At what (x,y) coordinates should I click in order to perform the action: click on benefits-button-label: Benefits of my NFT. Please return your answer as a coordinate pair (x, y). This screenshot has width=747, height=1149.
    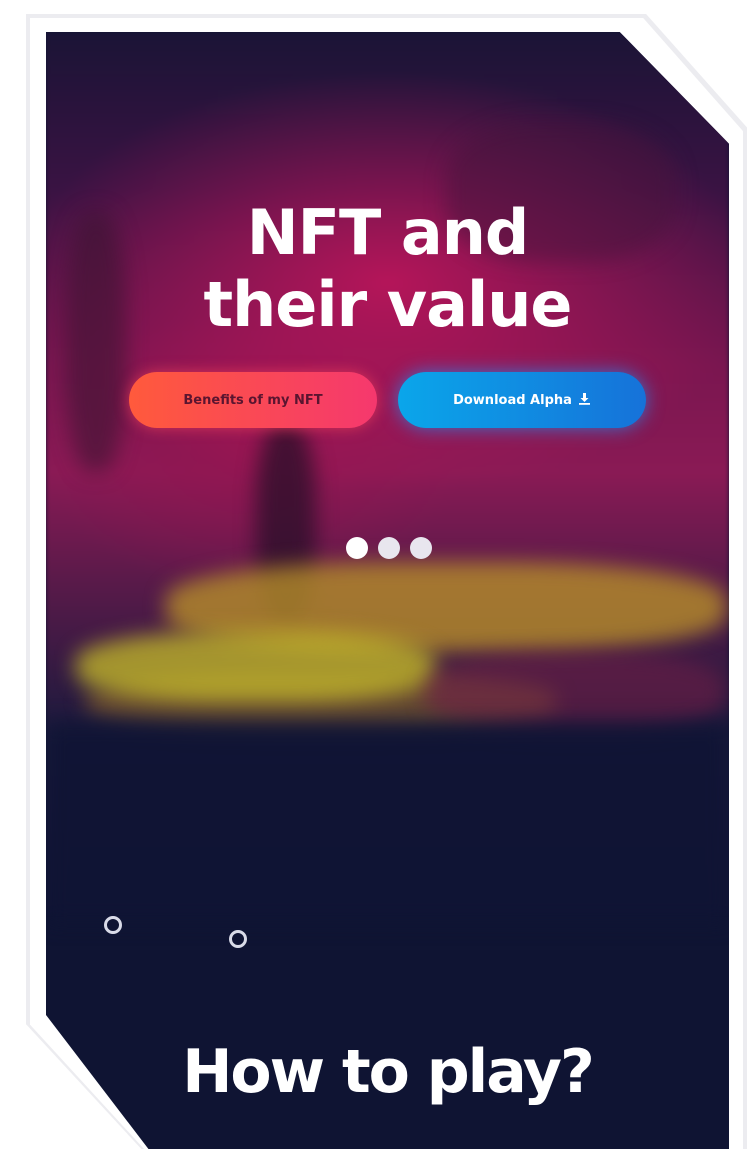
    Looking at the image, I should click on (253, 400).